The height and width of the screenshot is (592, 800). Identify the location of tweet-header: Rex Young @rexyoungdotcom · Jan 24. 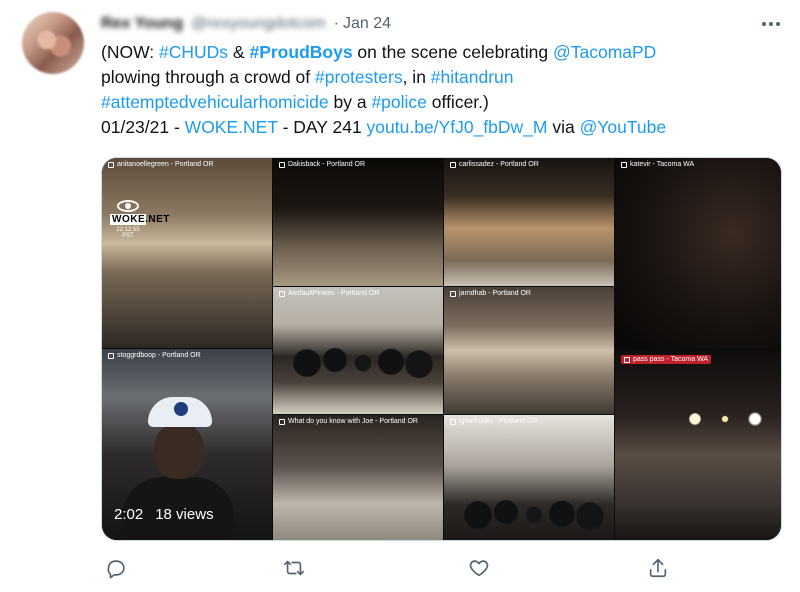
(246, 24).